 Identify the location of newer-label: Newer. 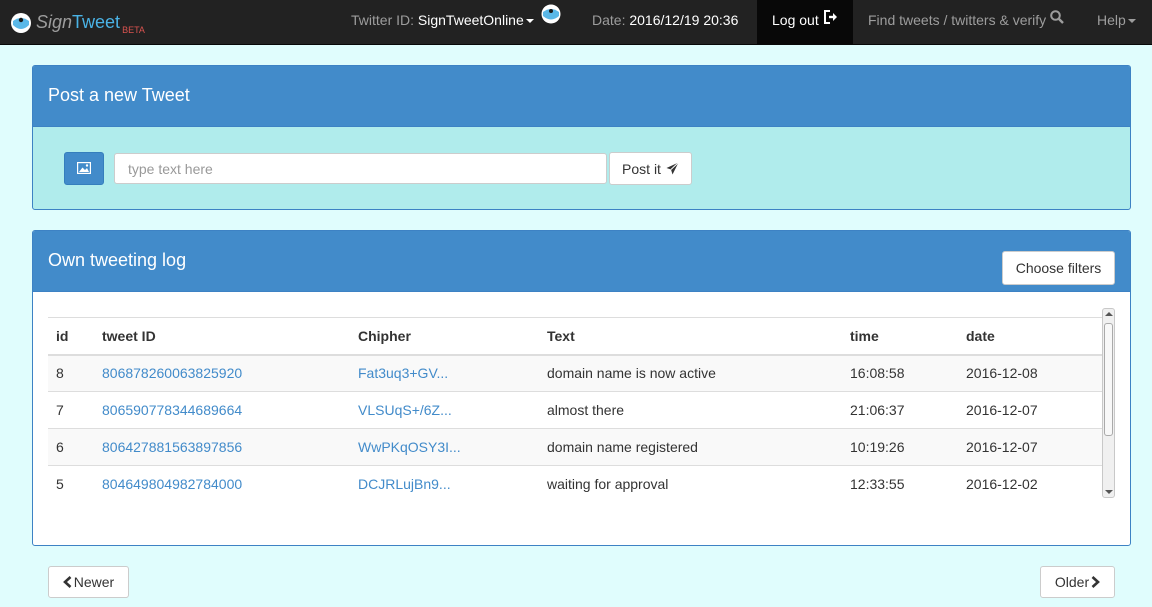
(94, 582).